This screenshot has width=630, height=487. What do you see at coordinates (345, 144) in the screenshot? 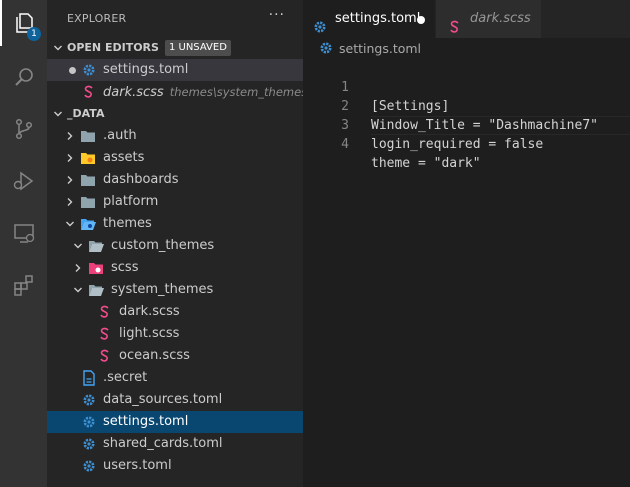
I see `line-number: 4` at bounding box center [345, 144].